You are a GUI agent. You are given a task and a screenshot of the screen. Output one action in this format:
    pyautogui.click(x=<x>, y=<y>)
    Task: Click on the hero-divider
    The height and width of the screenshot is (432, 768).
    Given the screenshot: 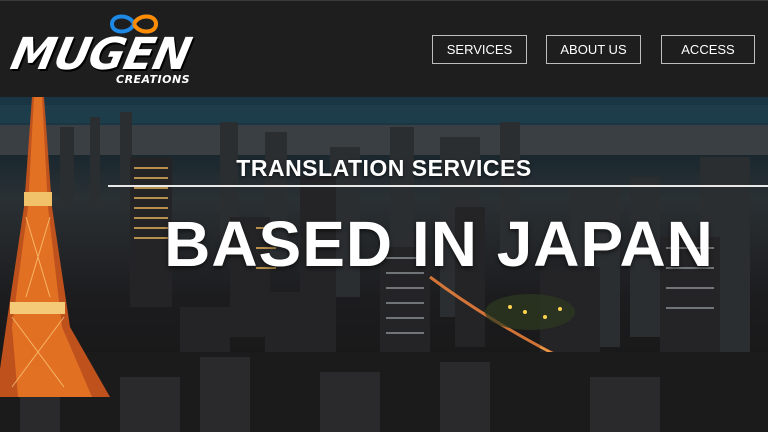 What is the action you would take?
    pyautogui.click(x=438, y=186)
    